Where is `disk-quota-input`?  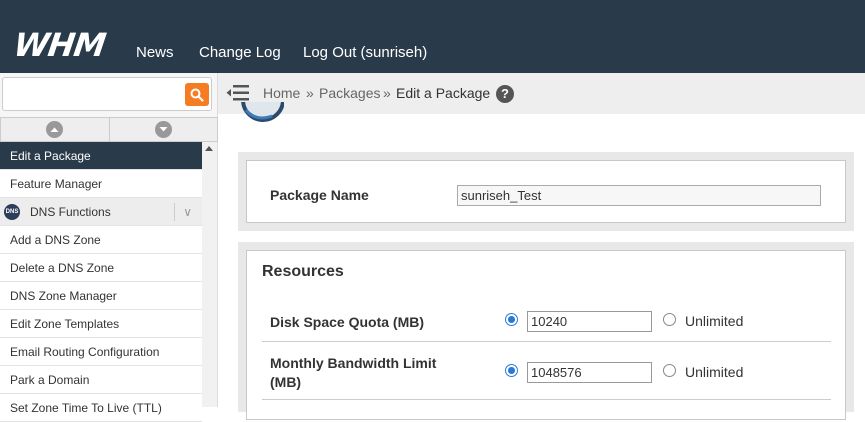
disk-quota-input is located at coordinates (589, 321).